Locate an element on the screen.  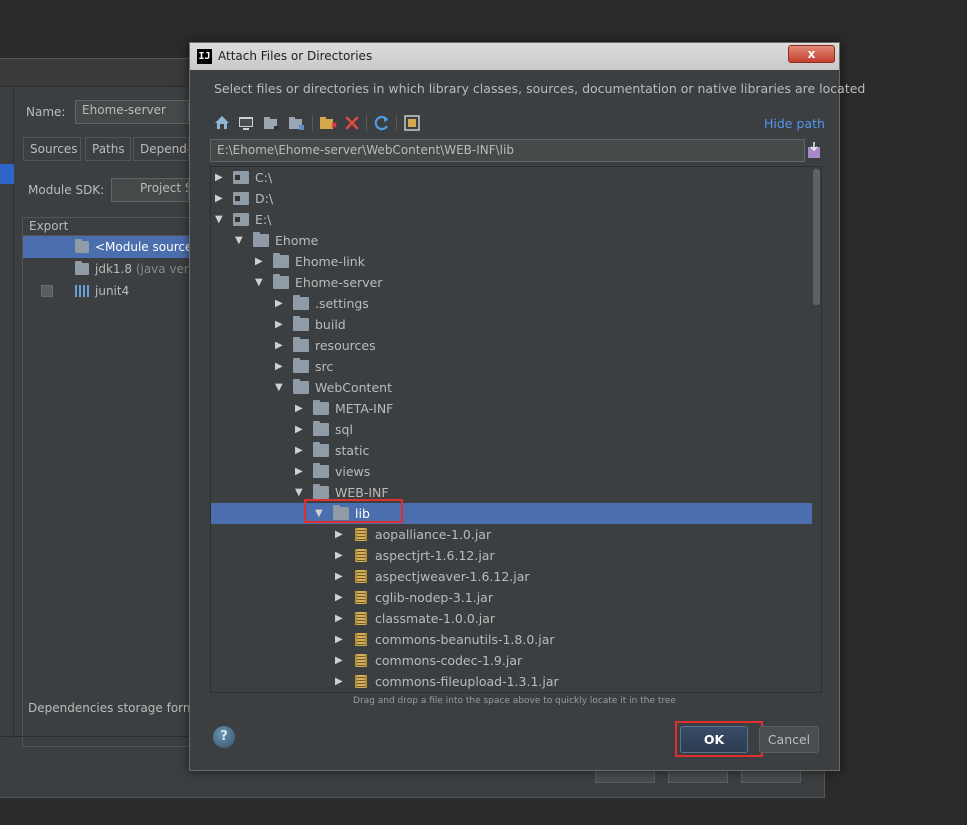
tree-node: ▶ commons-beanutils-1.8.0.jar is located at coordinates (516, 639).